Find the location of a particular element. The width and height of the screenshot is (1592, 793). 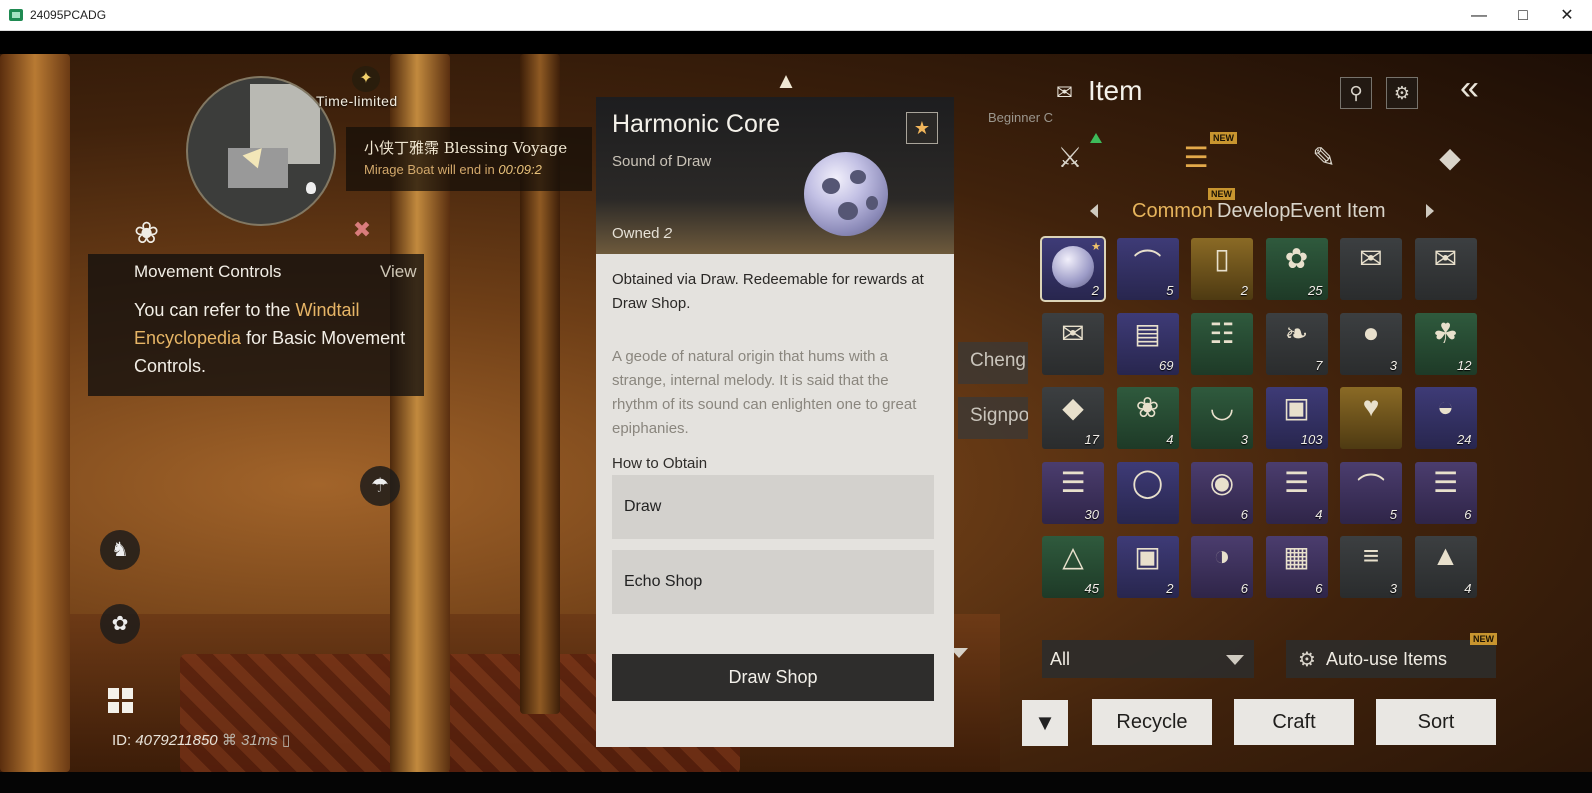

inventory-slot: ▣ 103 is located at coordinates (1296, 418).